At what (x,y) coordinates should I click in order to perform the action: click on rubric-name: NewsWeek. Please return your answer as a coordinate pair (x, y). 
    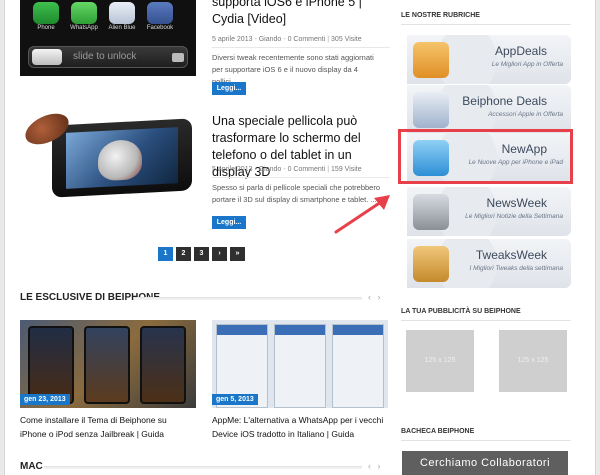
    Looking at the image, I should click on (516, 203).